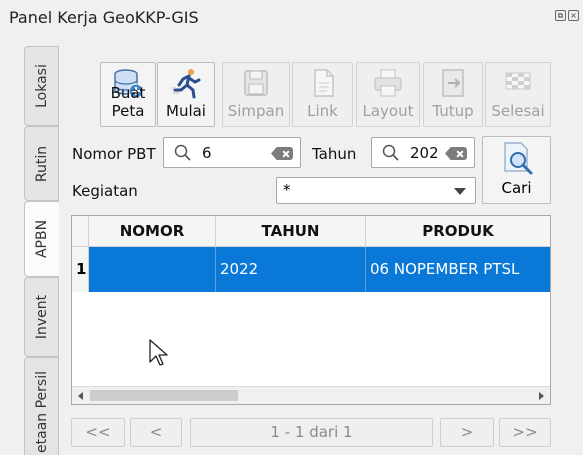 The height and width of the screenshot is (455, 583). What do you see at coordinates (41, 412) in the screenshot?
I see `tab-label: etaan Persil` at bounding box center [41, 412].